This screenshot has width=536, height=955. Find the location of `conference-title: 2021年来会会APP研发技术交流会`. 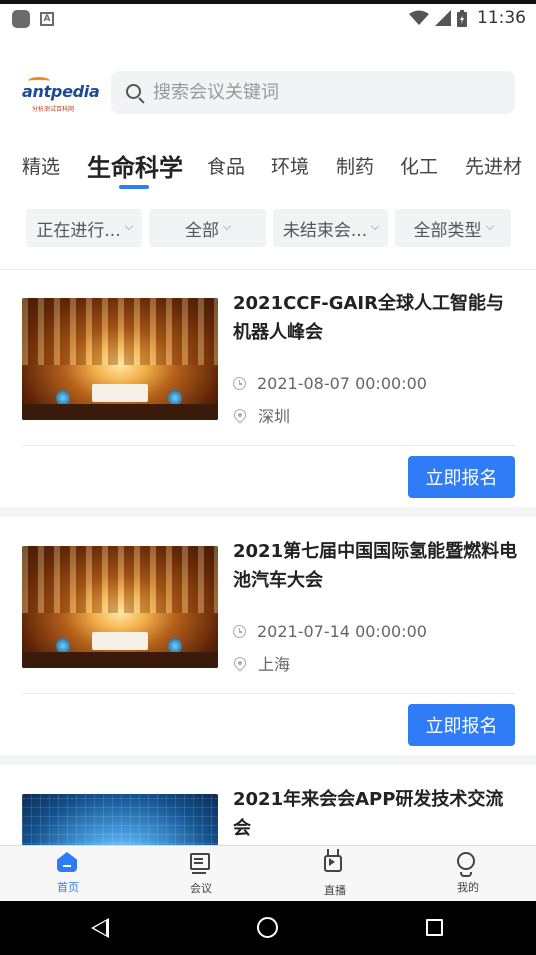

conference-title: 2021年来会会APP研发技术交流会 is located at coordinates (368, 814).